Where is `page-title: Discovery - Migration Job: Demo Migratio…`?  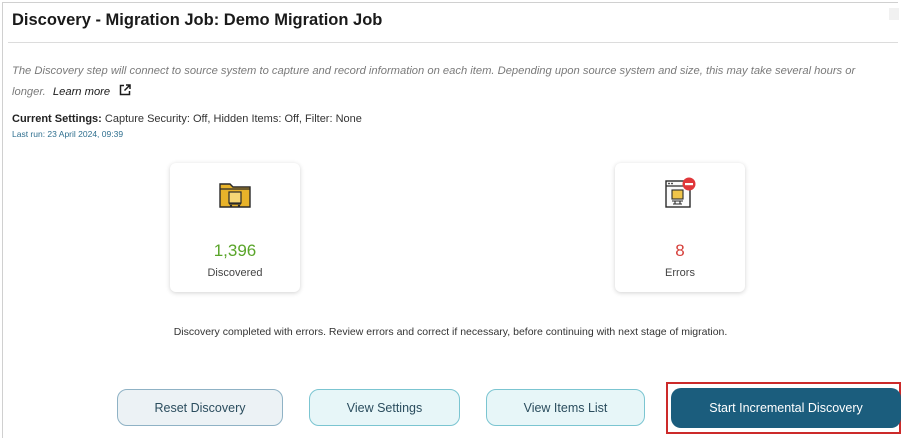
page-title: Discovery - Migration Job: Demo Migratio… is located at coordinates (197, 20).